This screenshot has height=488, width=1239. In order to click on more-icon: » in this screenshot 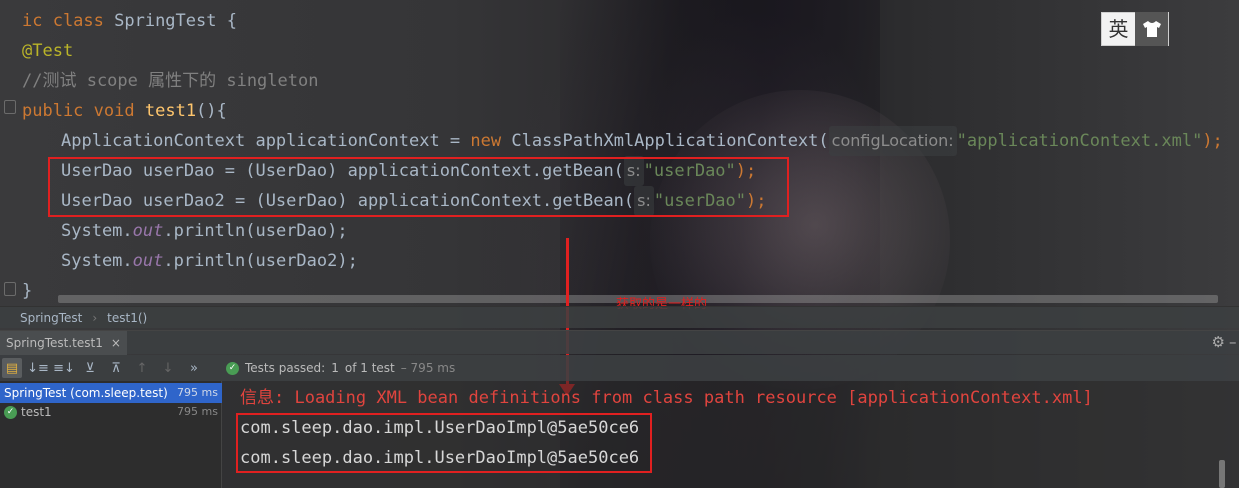, I will do `click(194, 368)`.